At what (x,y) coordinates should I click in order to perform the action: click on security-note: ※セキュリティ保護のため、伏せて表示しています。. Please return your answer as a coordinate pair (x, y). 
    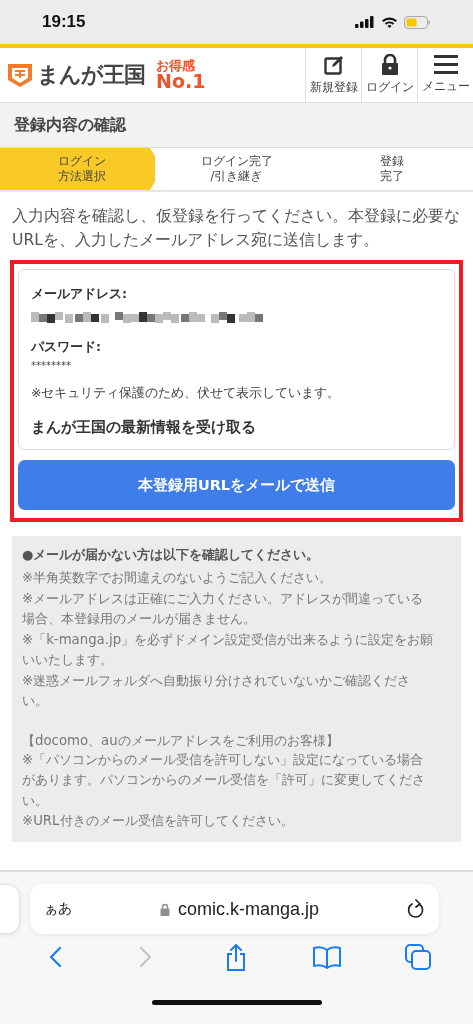
    Looking at the image, I should click on (186, 393).